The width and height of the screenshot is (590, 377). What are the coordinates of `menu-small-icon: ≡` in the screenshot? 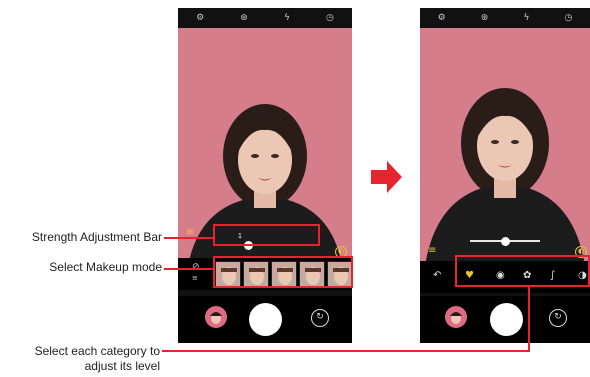 It's located at (195, 278).